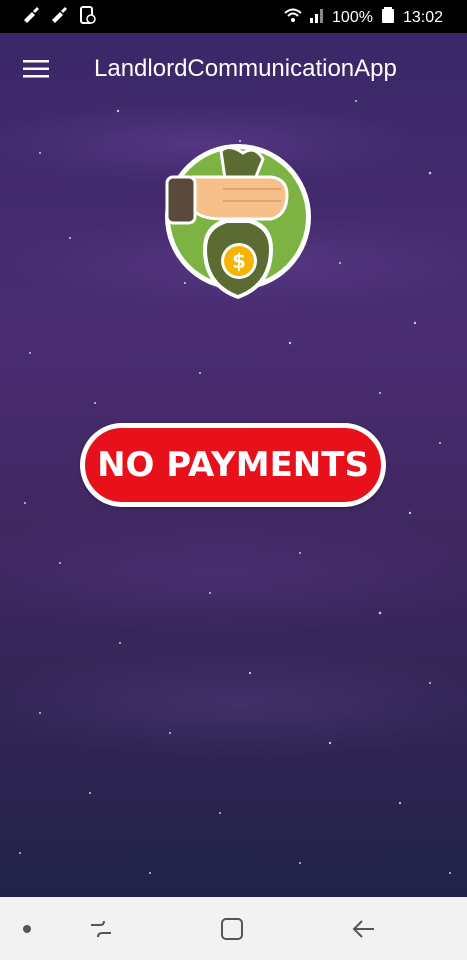 The image size is (467, 960). I want to click on recent-apps-icon, so click(101, 929).